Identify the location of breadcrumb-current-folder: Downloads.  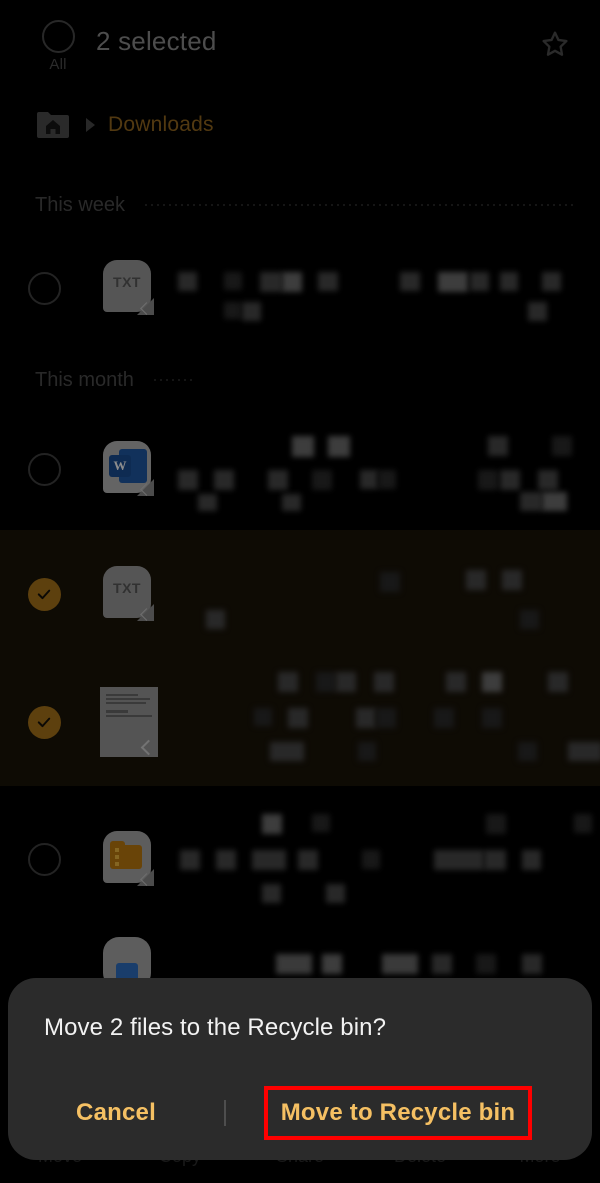
(161, 125).